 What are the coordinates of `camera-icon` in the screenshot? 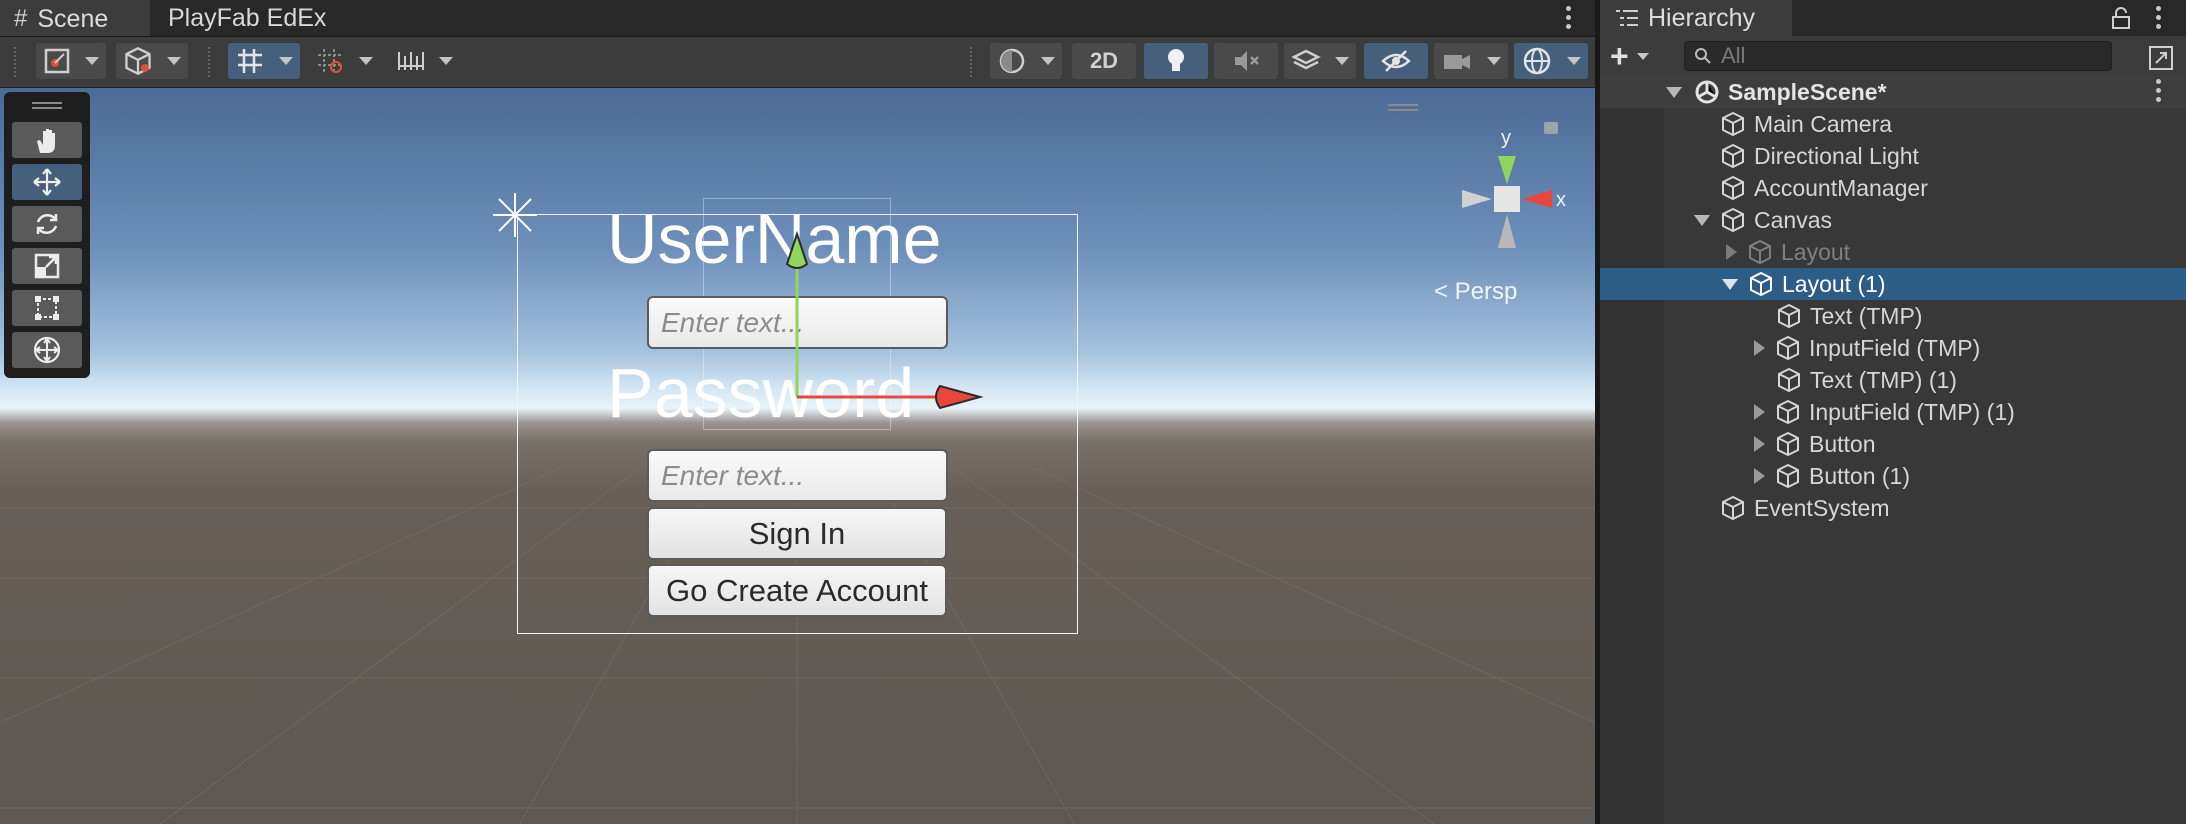 It's located at (1457, 62).